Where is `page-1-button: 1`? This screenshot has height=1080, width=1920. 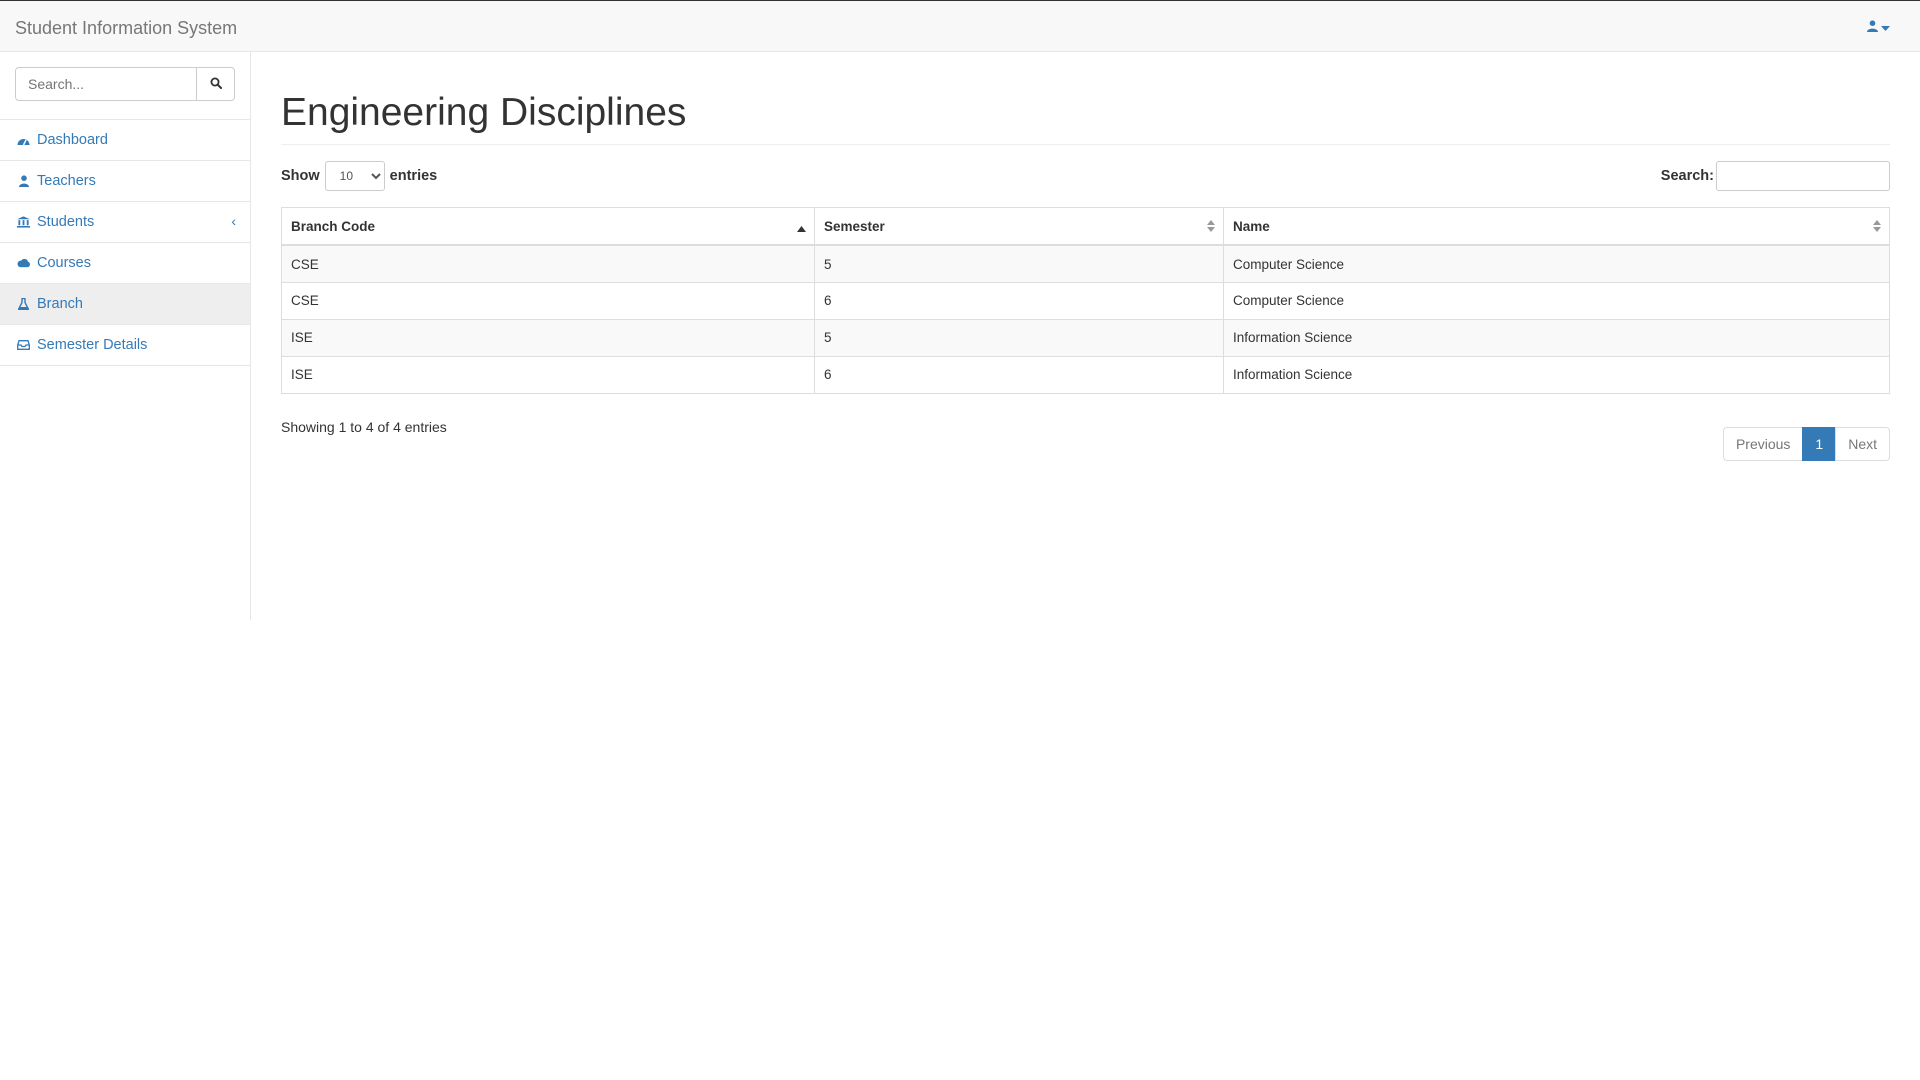
page-1-button: 1 is located at coordinates (1819, 444).